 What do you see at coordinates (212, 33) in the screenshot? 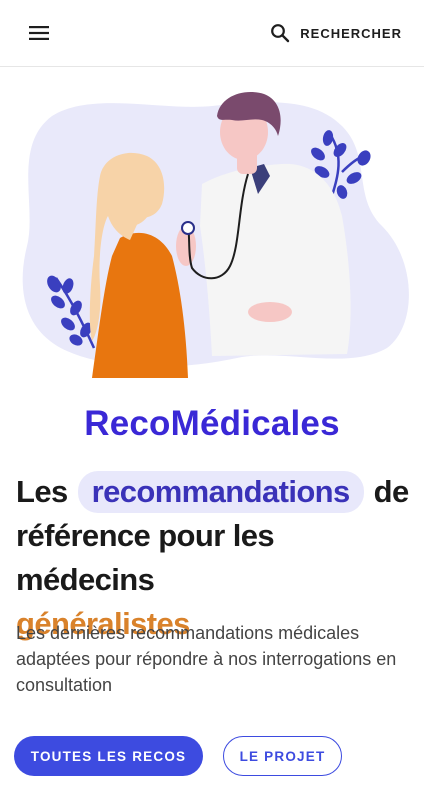
I see `top-app-bar: RECHERCHER` at bounding box center [212, 33].